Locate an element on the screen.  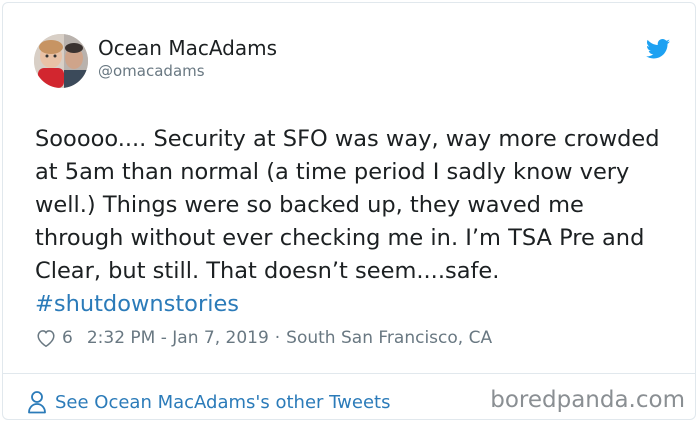
footer-divider is located at coordinates (349, 373).